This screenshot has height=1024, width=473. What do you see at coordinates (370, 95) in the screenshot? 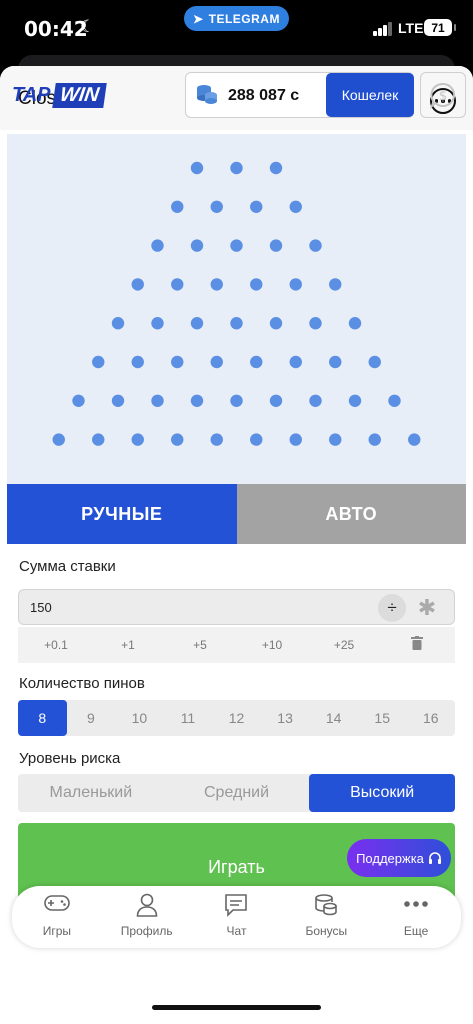
I see `wallet-button: Кошелек` at bounding box center [370, 95].